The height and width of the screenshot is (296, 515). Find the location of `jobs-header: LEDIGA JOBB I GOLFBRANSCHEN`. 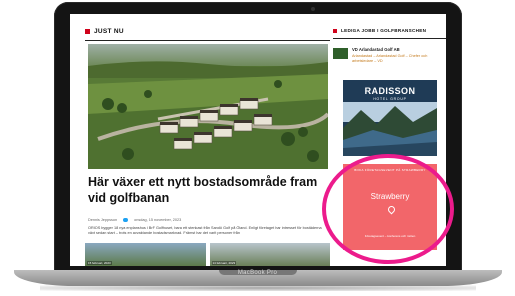

jobs-header: LEDIGA JOBB I GOLFBRANSCHEN is located at coordinates (389, 23).